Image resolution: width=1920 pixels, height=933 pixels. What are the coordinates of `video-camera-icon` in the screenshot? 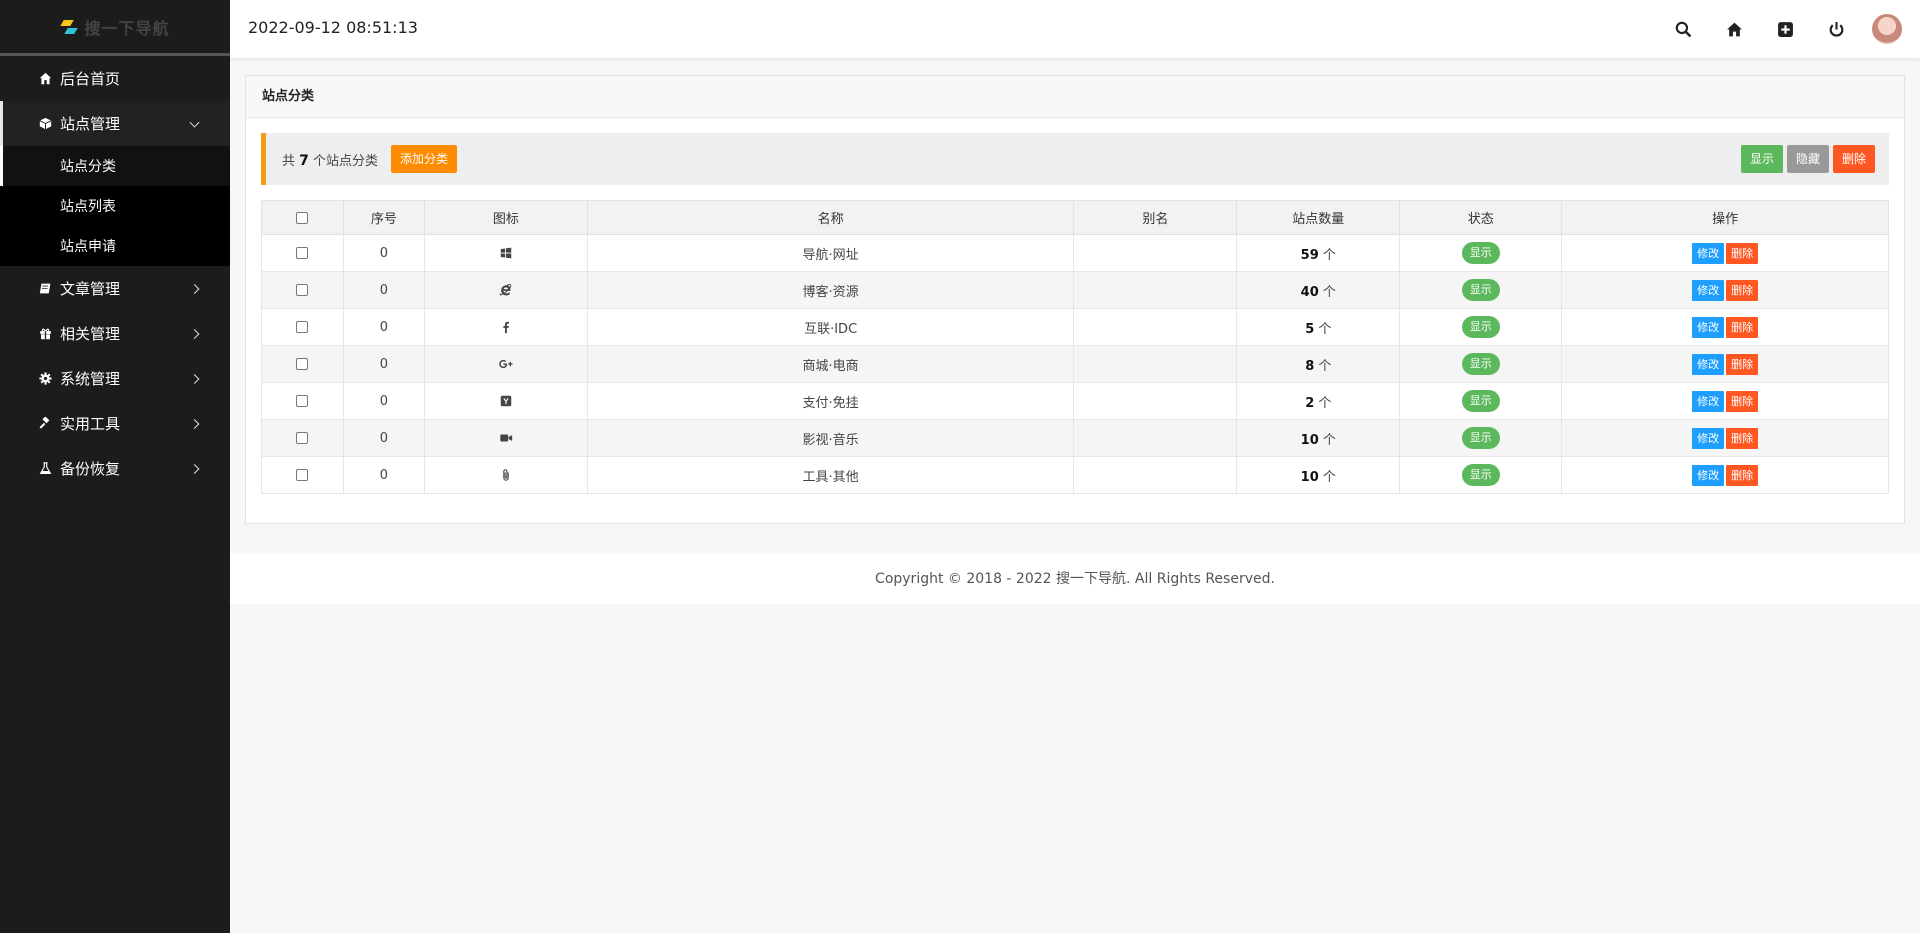 It's located at (506, 438).